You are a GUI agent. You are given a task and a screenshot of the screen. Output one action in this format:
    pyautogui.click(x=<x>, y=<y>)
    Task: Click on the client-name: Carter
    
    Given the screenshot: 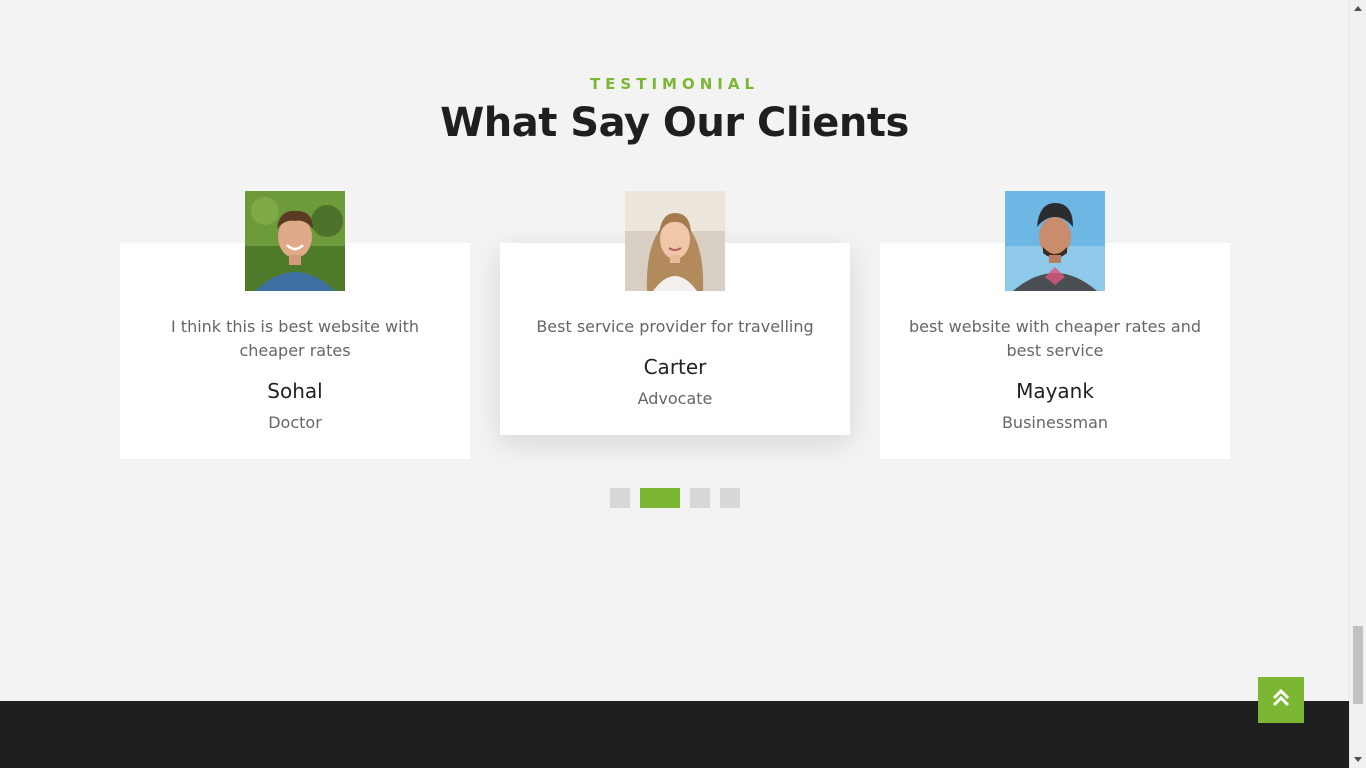 What is the action you would take?
    pyautogui.click(x=675, y=367)
    